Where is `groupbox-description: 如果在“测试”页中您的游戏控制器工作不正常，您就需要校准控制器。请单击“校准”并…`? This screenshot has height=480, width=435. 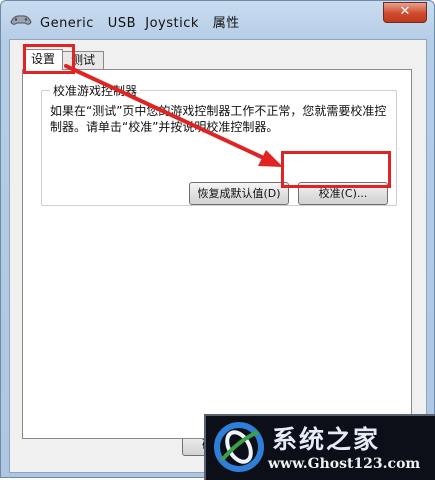 groupbox-description: 如果在“测试”页中您的游戏控制器工作不正常，您就需要校准控制器。请单击“校准”并… is located at coordinates (218, 119).